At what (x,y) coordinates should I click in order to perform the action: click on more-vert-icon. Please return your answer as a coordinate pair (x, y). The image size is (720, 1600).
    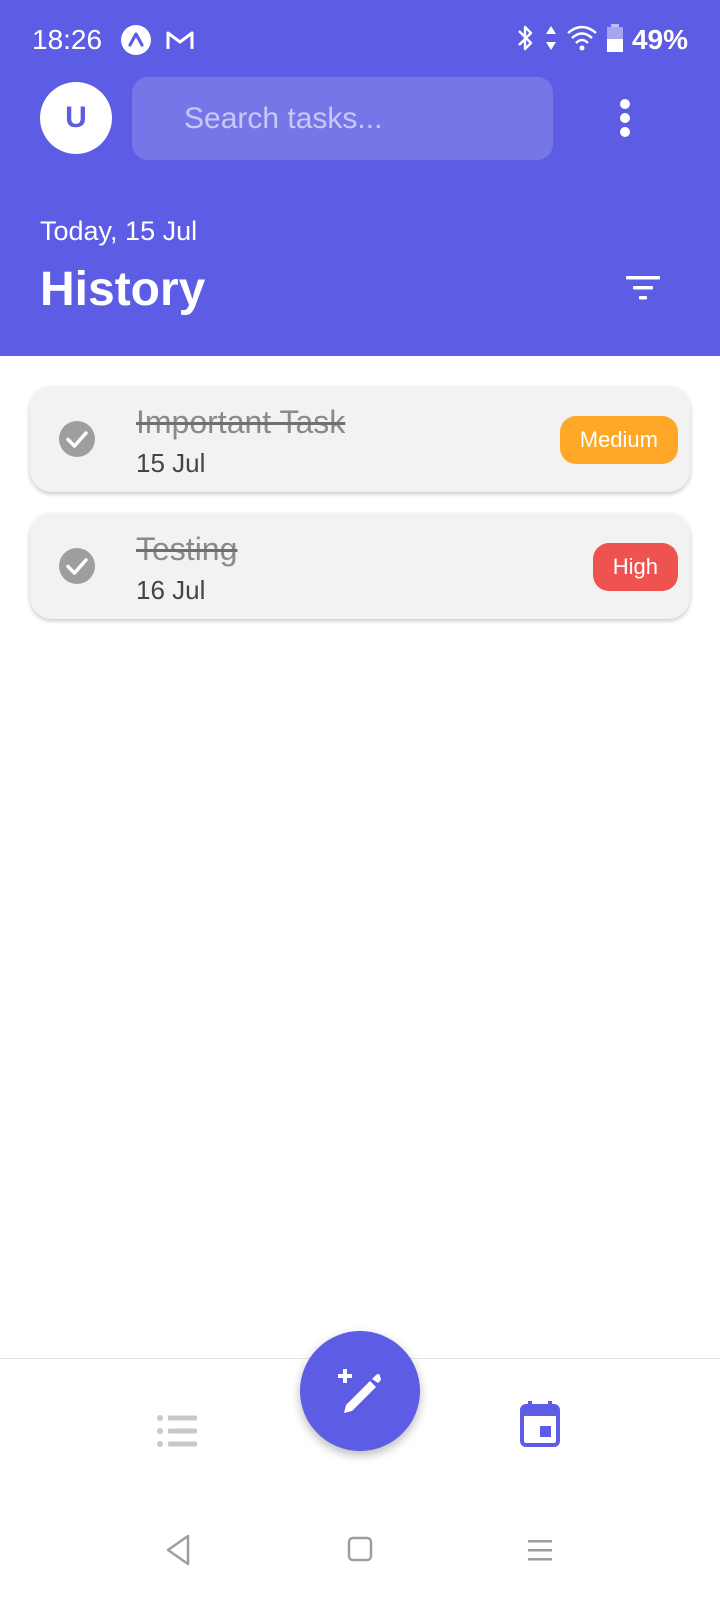
    Looking at the image, I should click on (625, 118).